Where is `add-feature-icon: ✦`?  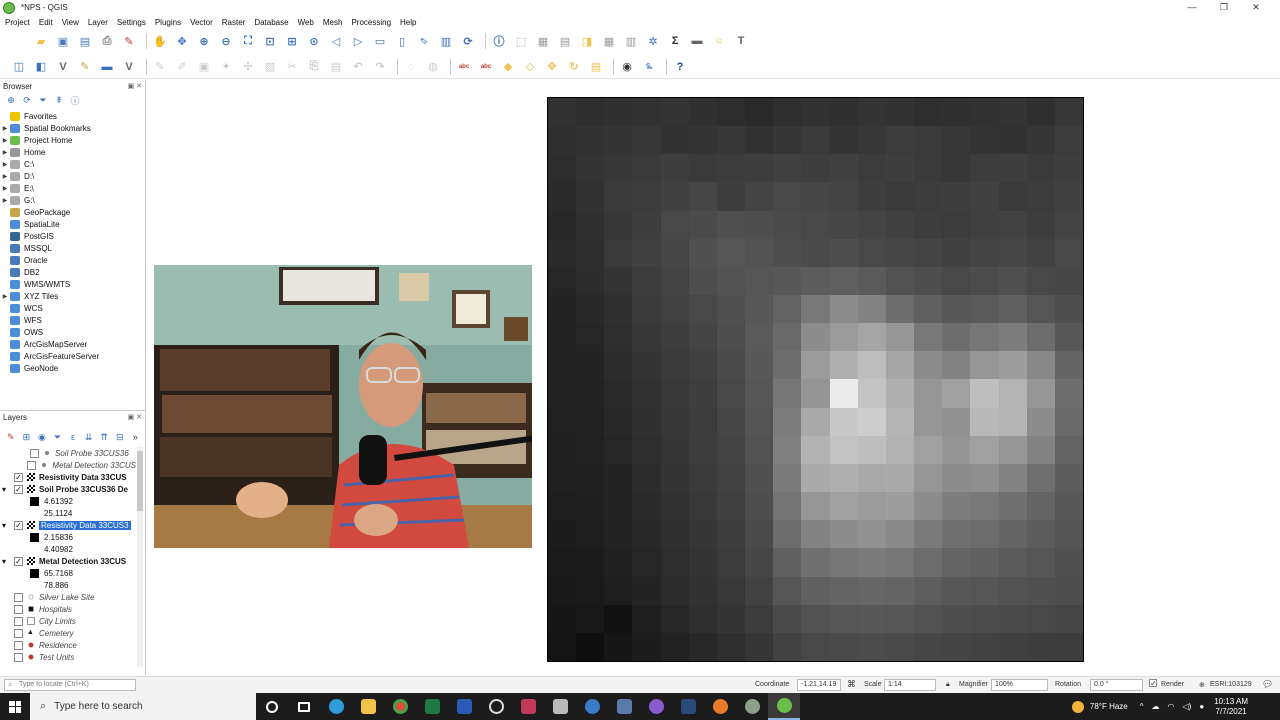
add-feature-icon: ✦ is located at coordinates (226, 67).